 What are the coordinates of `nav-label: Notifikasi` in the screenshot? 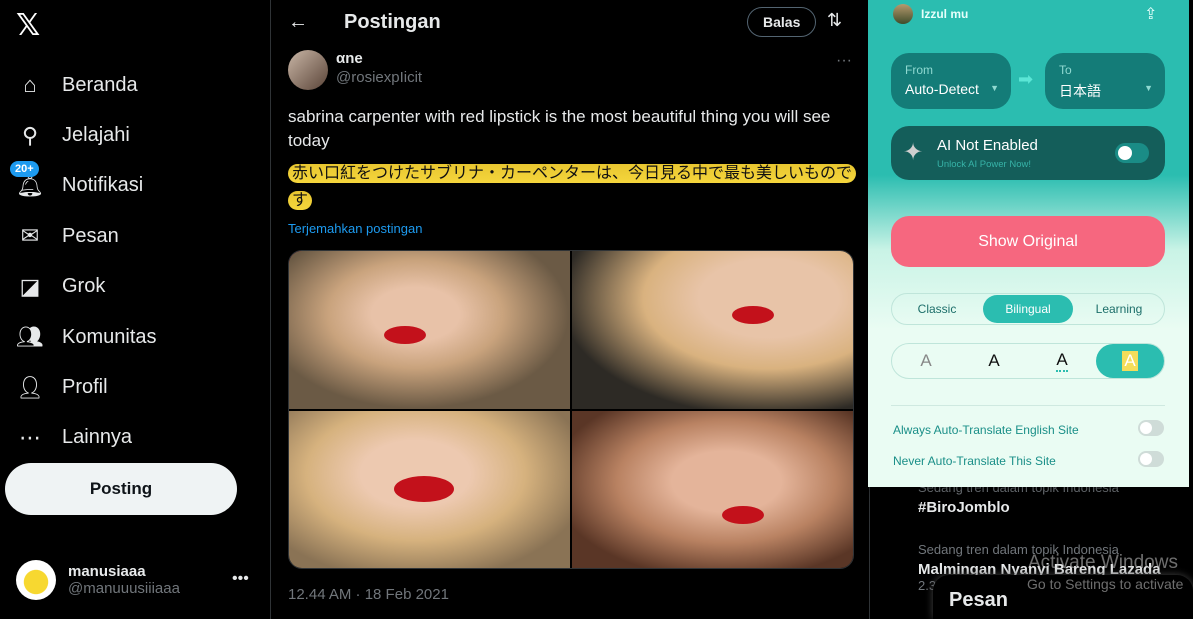 It's located at (103, 185).